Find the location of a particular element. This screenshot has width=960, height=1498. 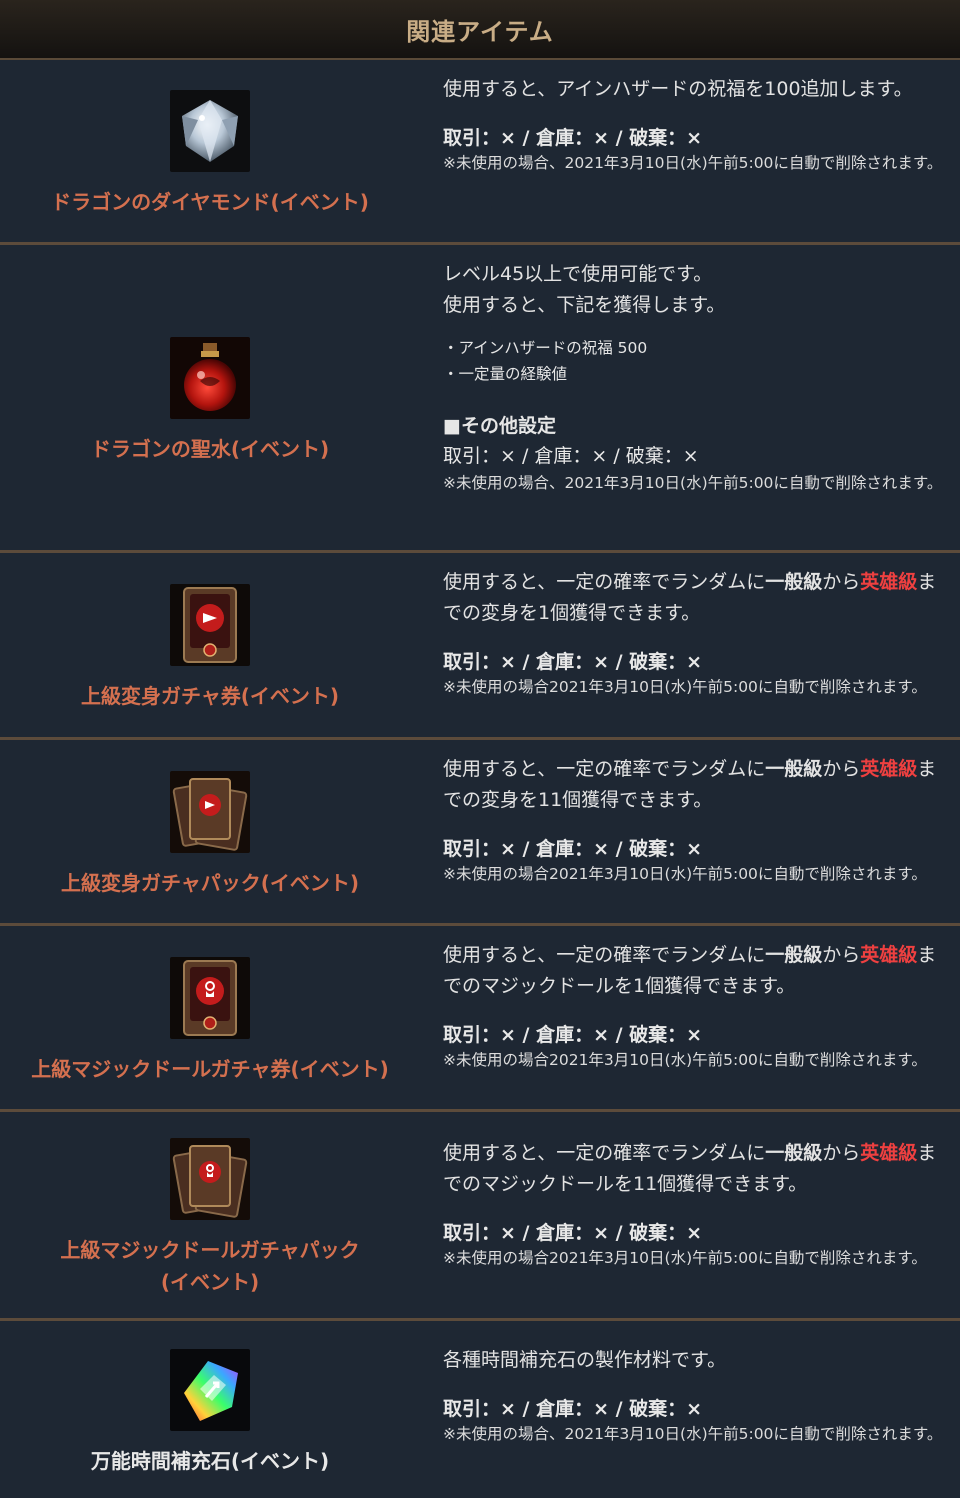

item-cell: ドラゴンのダイヤモンド(イベント) is located at coordinates (215, 151).